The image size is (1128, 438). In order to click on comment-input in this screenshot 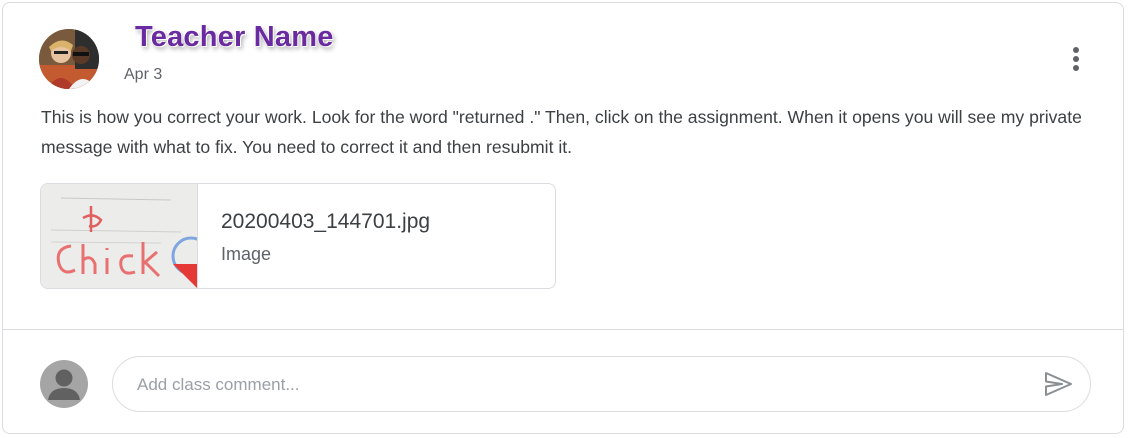, I will do `click(577, 385)`.